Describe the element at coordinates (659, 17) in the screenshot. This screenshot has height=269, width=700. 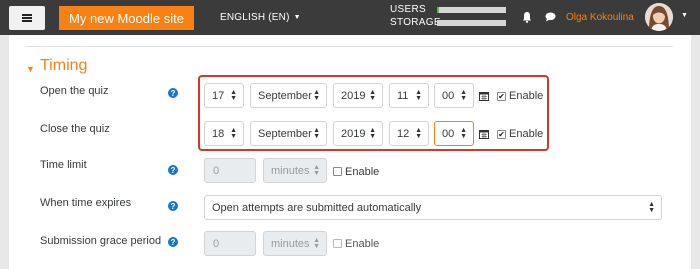
I see `avatar` at that location.